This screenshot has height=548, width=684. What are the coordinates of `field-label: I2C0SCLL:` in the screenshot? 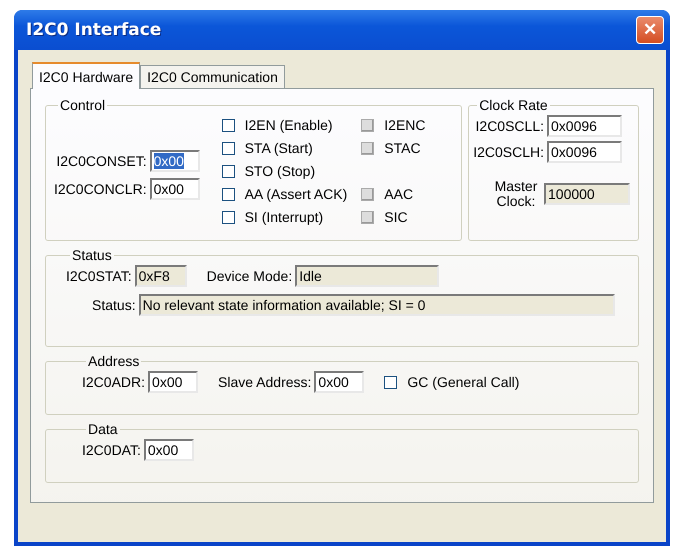 It's located at (510, 126).